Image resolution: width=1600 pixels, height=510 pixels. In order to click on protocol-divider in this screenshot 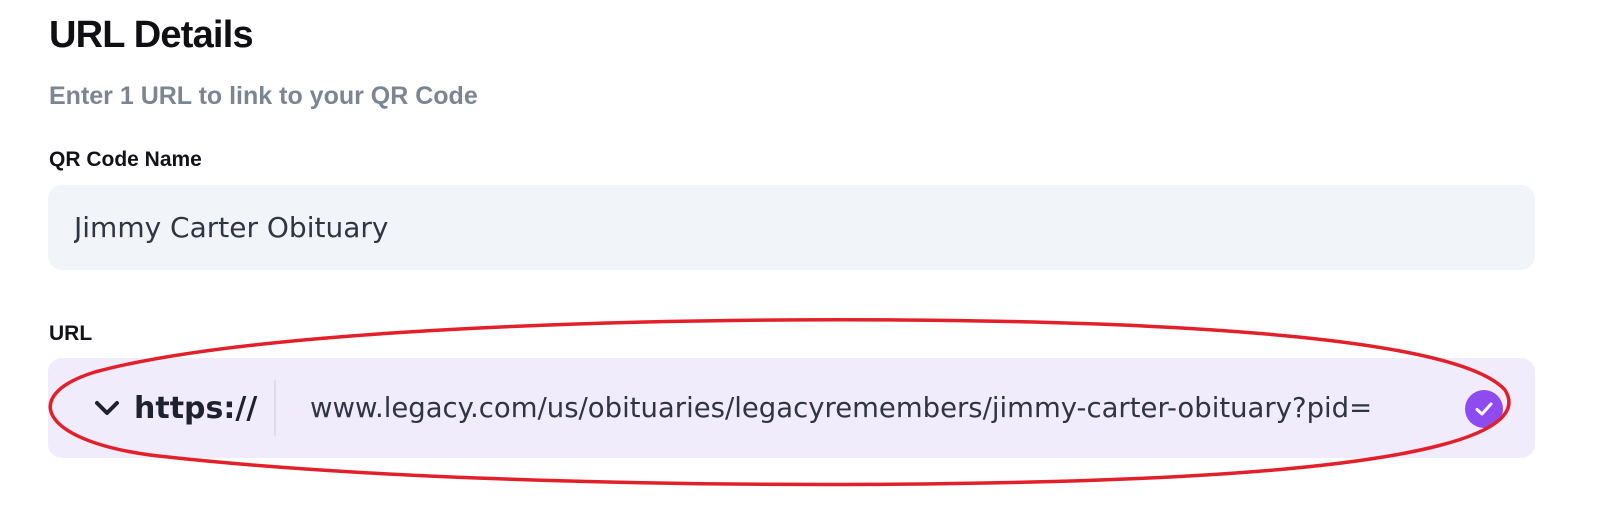, I will do `click(275, 408)`.